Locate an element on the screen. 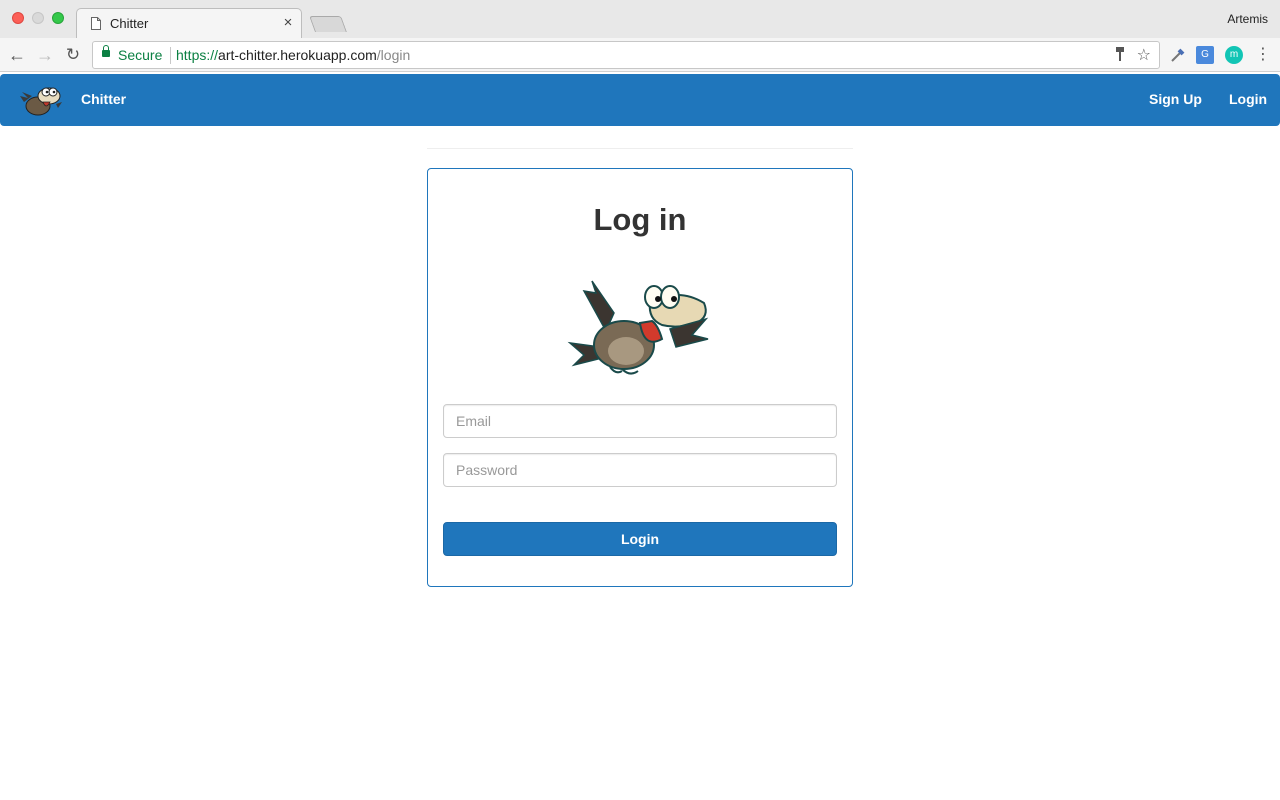 The width and height of the screenshot is (1280, 800). url-host: art-chitter.herokuapp.com is located at coordinates (297, 55).